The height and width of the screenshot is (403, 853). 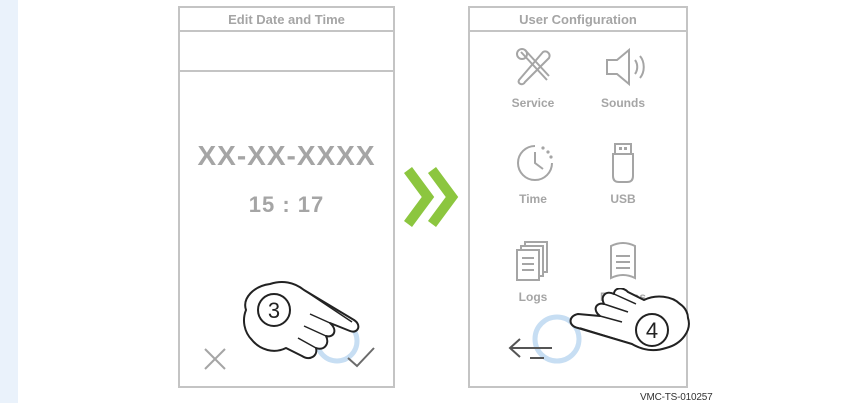 I want to click on date-value: XX-XX-XXXX, so click(x=286, y=156).